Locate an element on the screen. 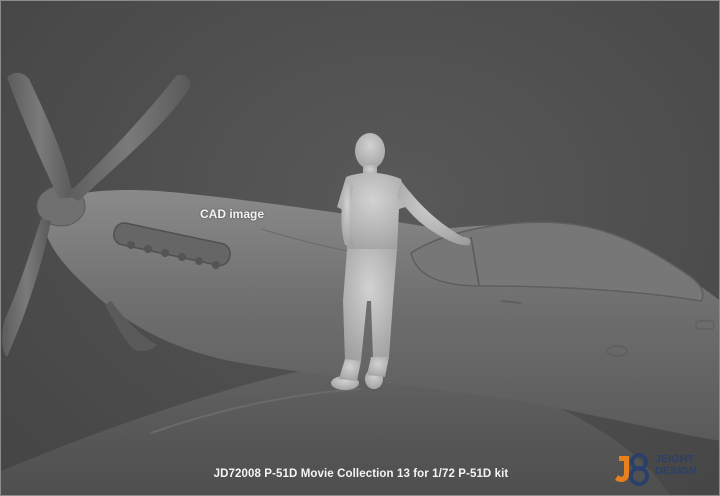 The image size is (720, 496). logo-wordmark: JEIGHT DESIGN is located at coordinates (675, 465).